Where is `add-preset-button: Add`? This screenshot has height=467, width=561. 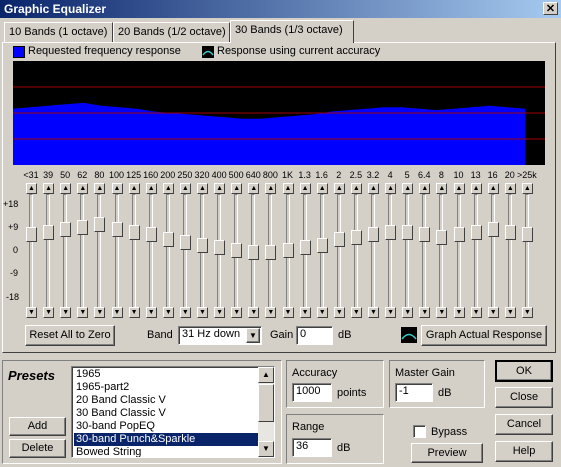 add-preset-button: Add is located at coordinates (37, 426).